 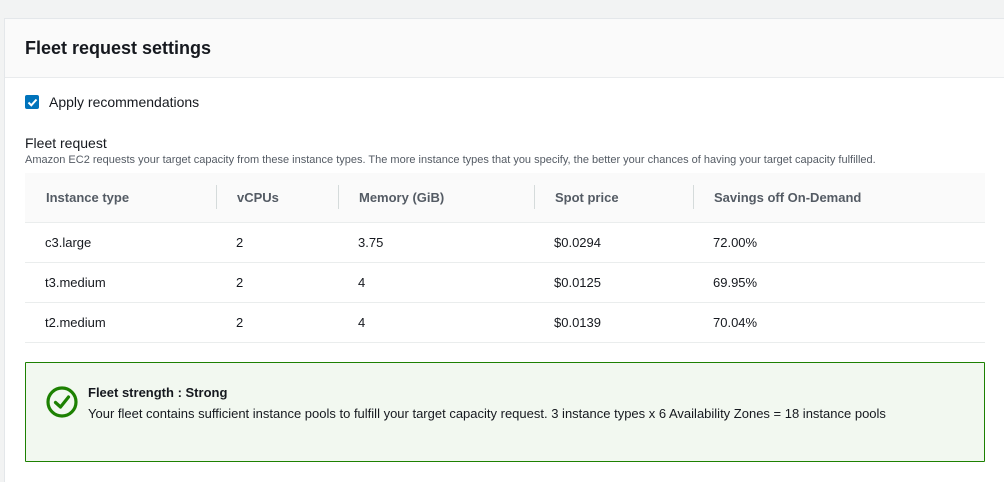 What do you see at coordinates (613, 322) in the screenshot?
I see `cell-spot-price: $0.0139` at bounding box center [613, 322].